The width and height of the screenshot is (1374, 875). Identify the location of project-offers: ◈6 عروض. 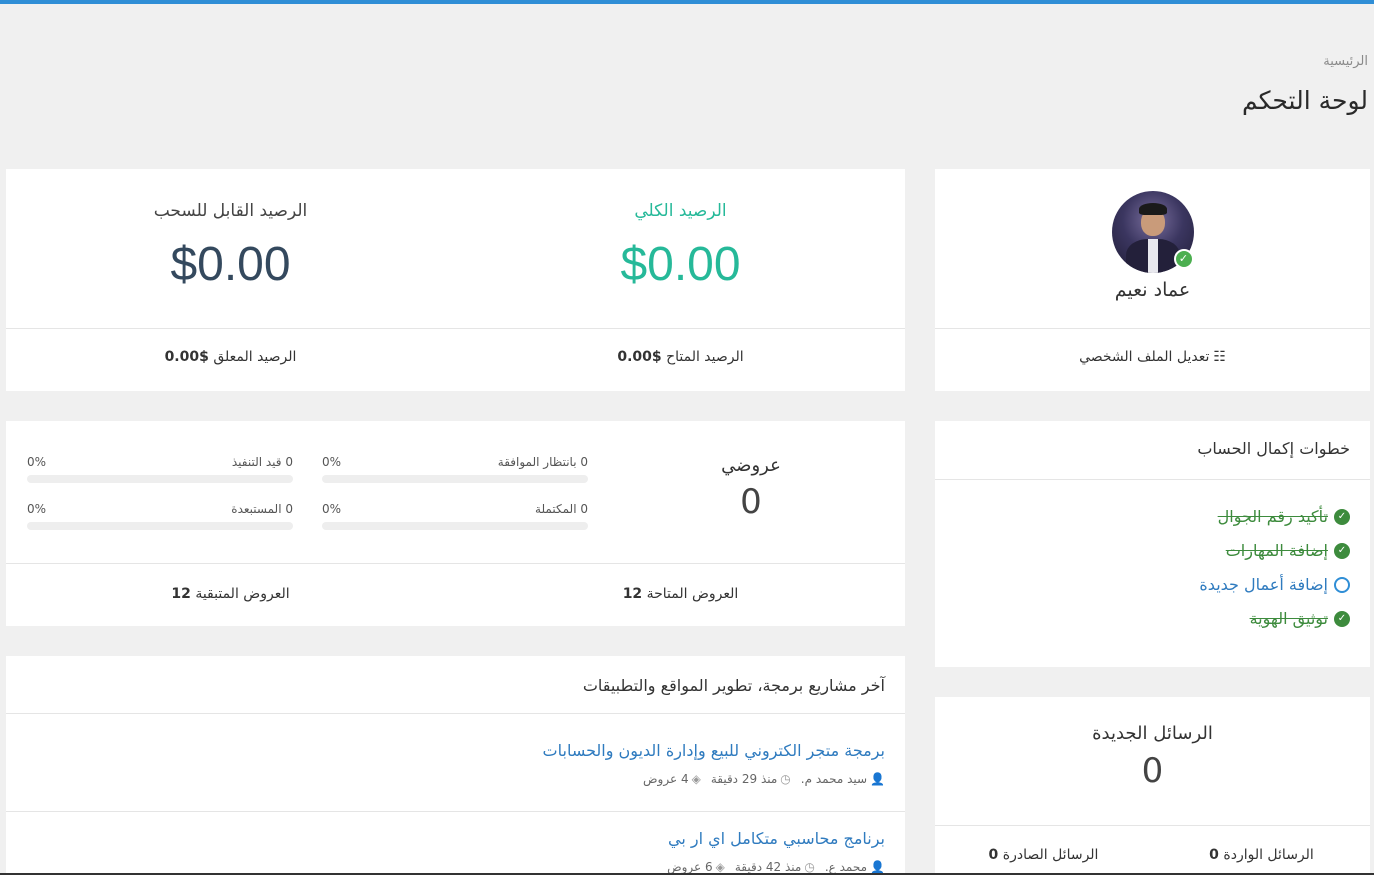
(696, 867).